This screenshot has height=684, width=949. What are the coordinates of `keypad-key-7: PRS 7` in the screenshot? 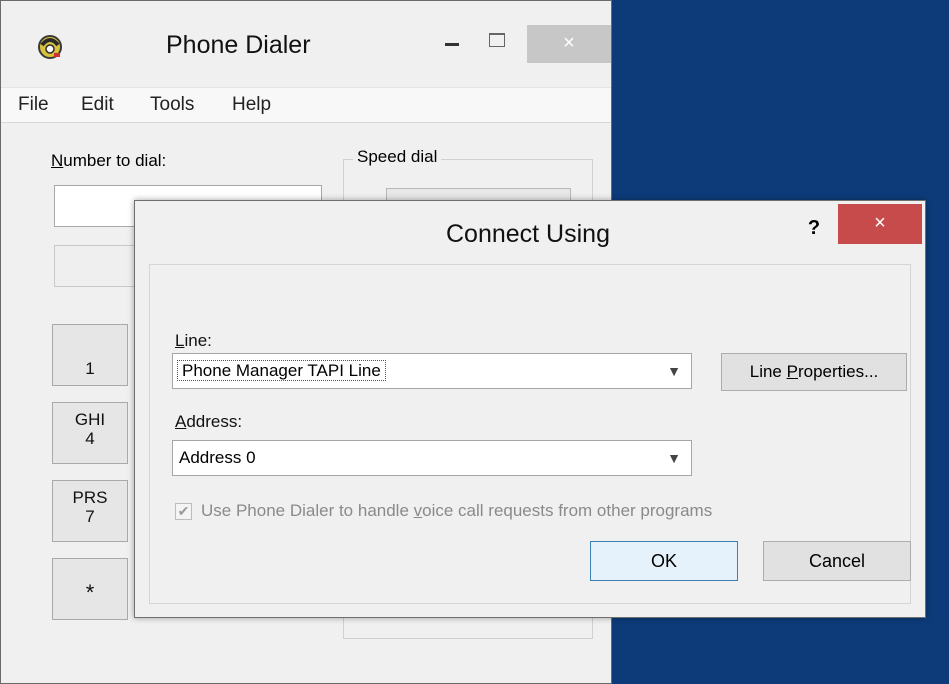 It's located at (90, 511).